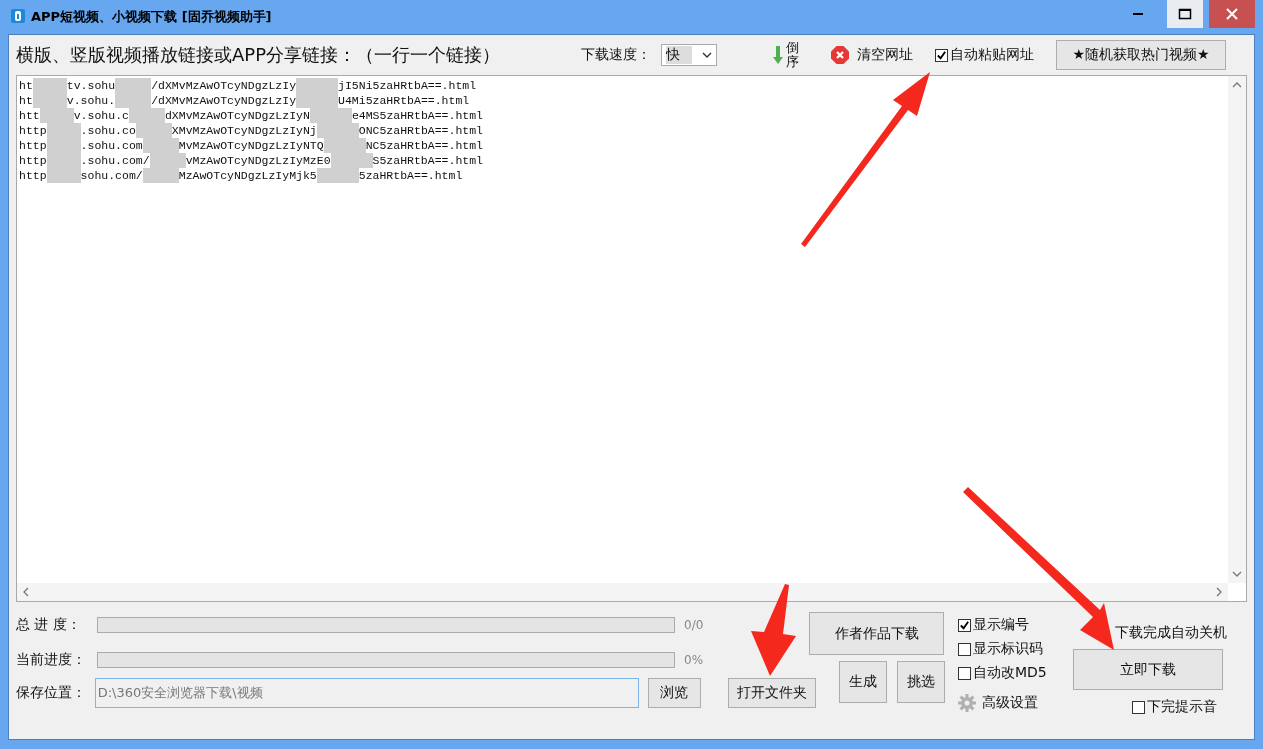  I want to click on close-icon, so click(1232, 14).